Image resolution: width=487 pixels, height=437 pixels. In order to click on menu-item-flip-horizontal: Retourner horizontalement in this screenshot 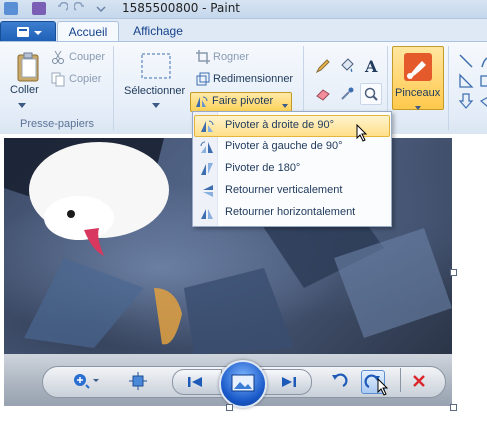, I will do `click(292, 213)`.